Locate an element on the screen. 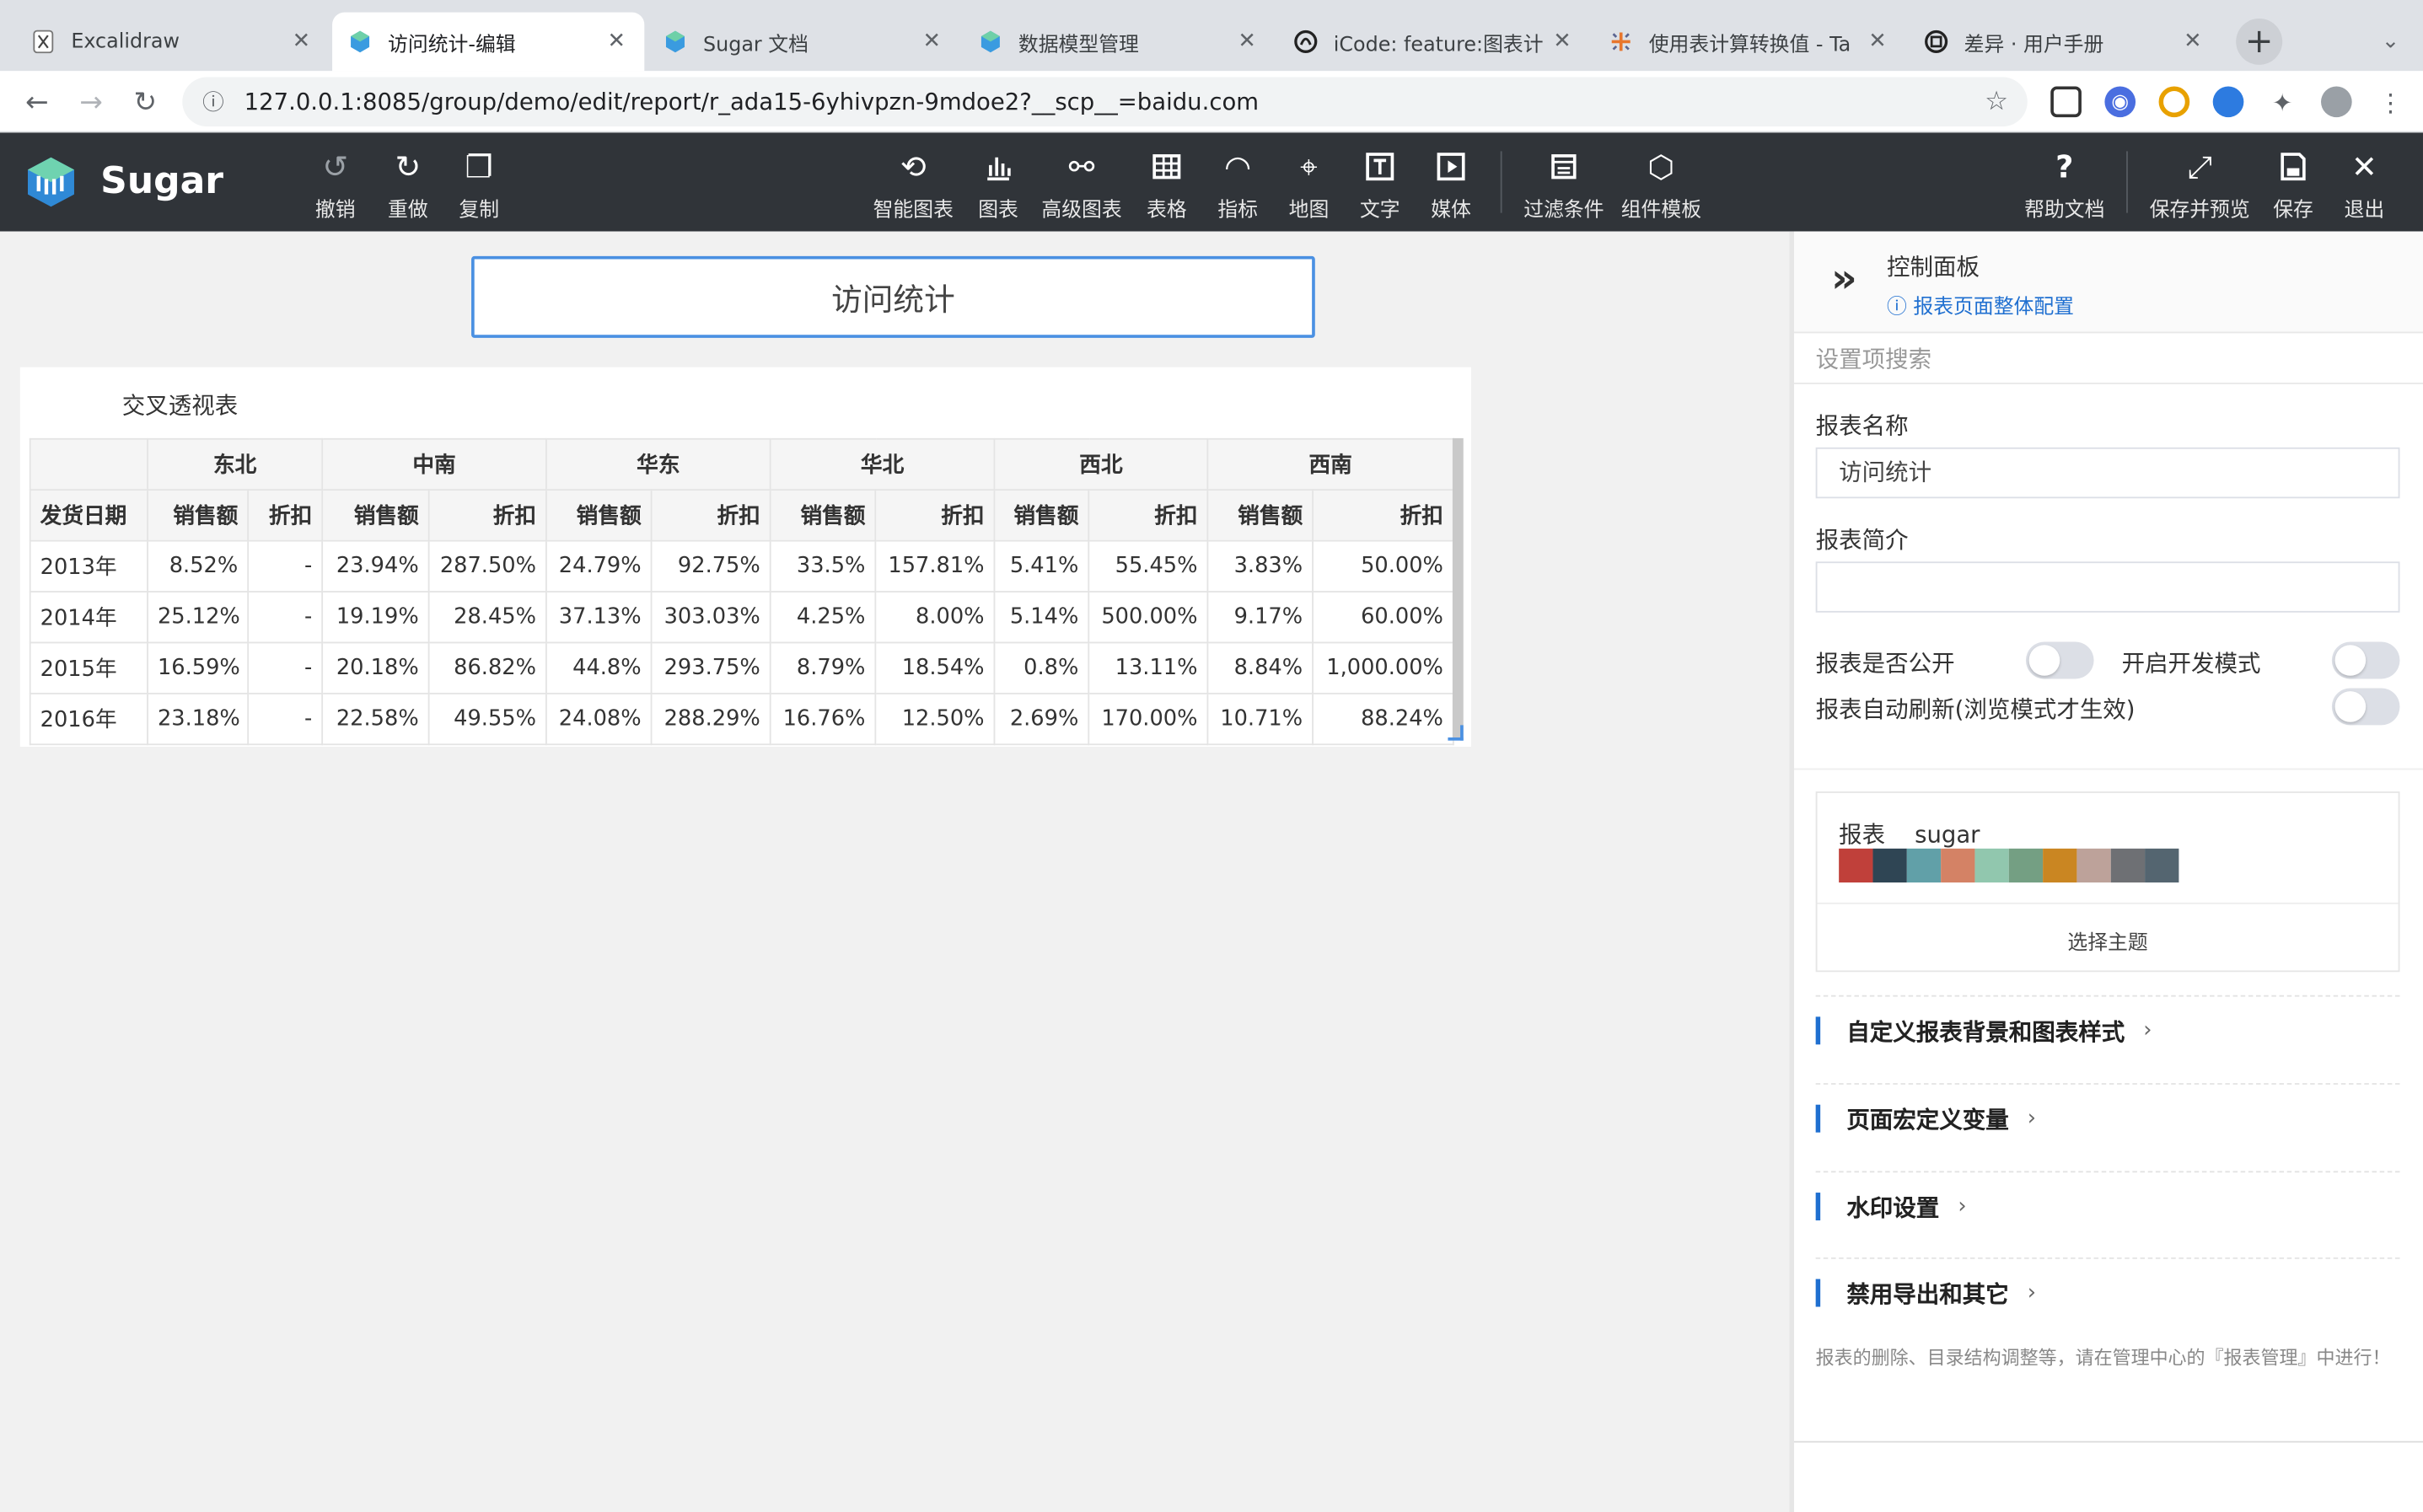  sugar-logo-icon is located at coordinates (50, 182).